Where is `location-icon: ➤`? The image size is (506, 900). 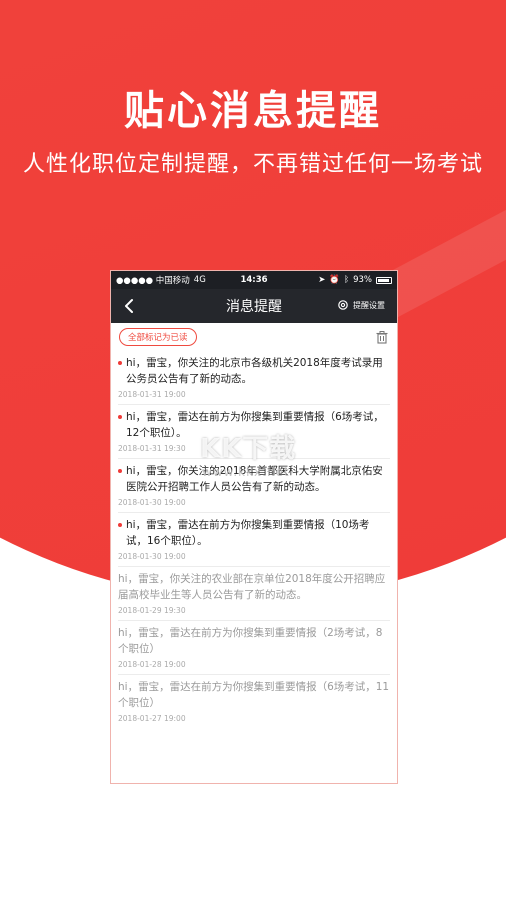 location-icon: ➤ is located at coordinates (322, 280).